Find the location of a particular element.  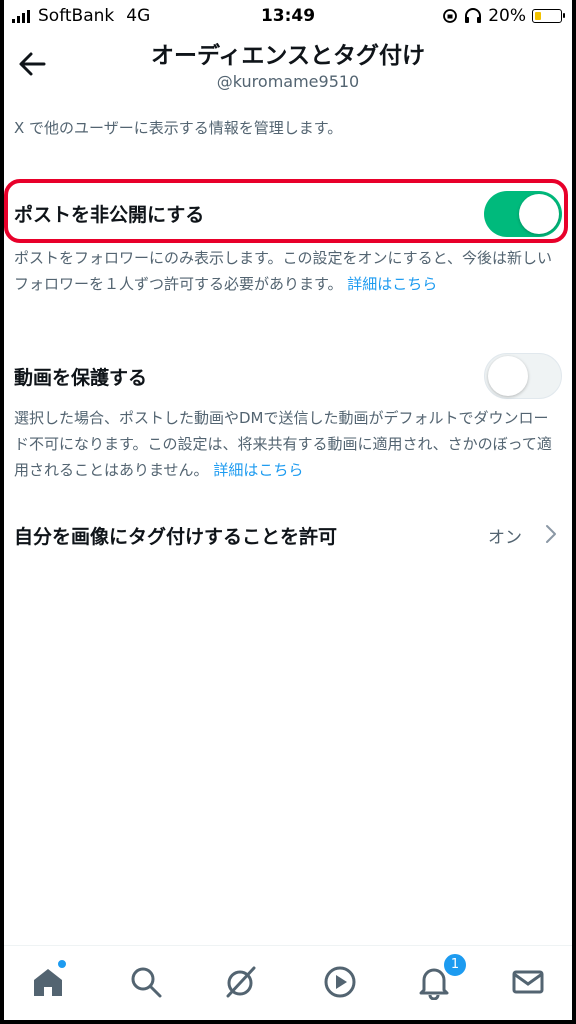

photo-tagging-row: 自分を画像にタグ付けすることを許可 オン is located at coordinates (288, 534).